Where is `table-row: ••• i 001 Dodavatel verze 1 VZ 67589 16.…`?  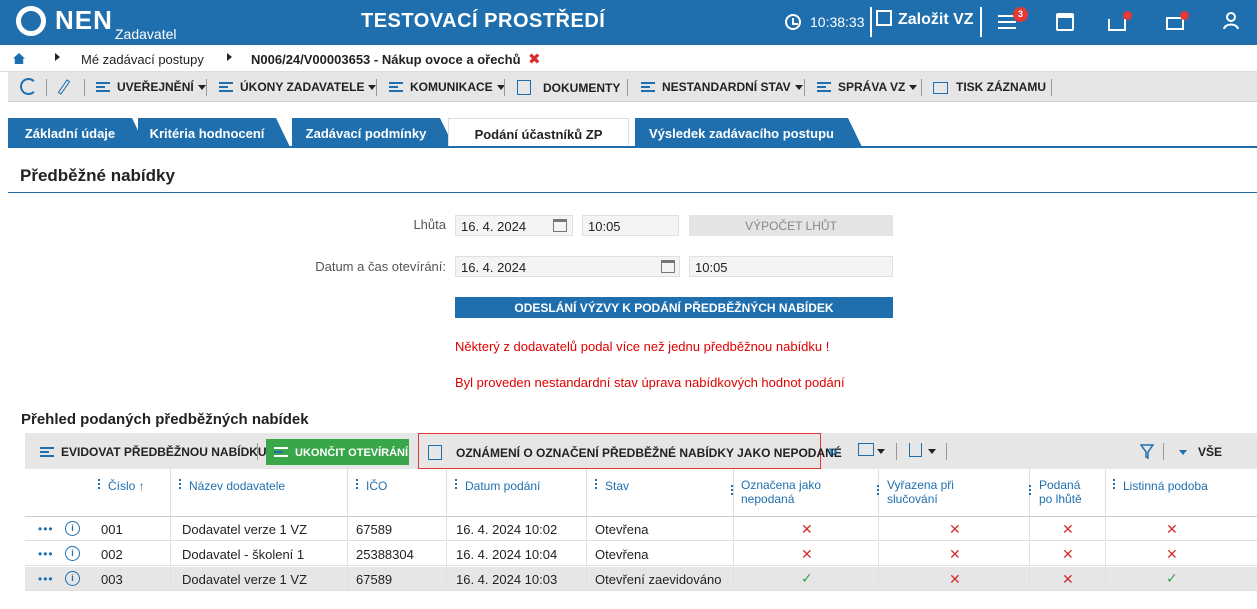
table-row: ••• i 001 Dodavatel verze 1 VZ 67589 16.… is located at coordinates (641, 529).